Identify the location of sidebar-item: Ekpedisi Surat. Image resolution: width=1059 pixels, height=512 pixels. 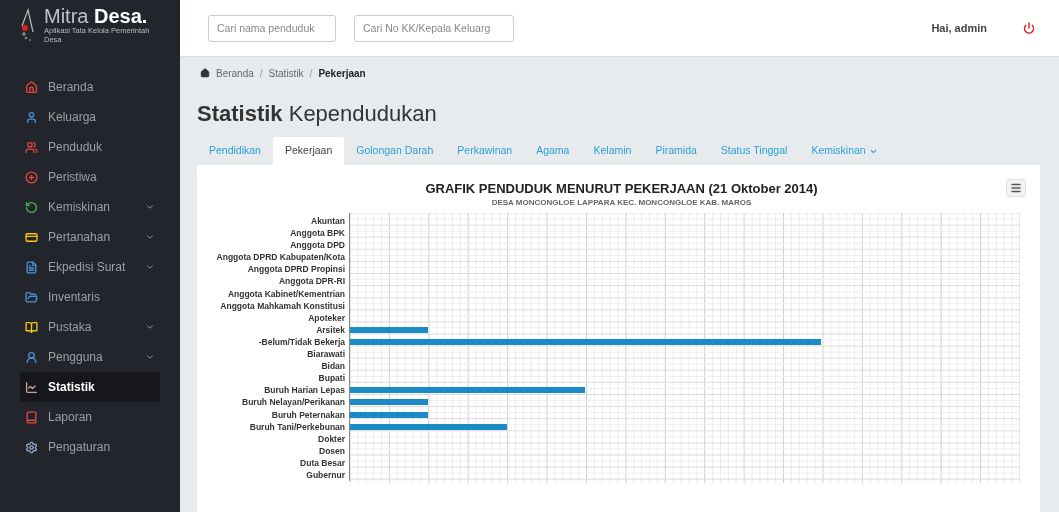
(90, 267).